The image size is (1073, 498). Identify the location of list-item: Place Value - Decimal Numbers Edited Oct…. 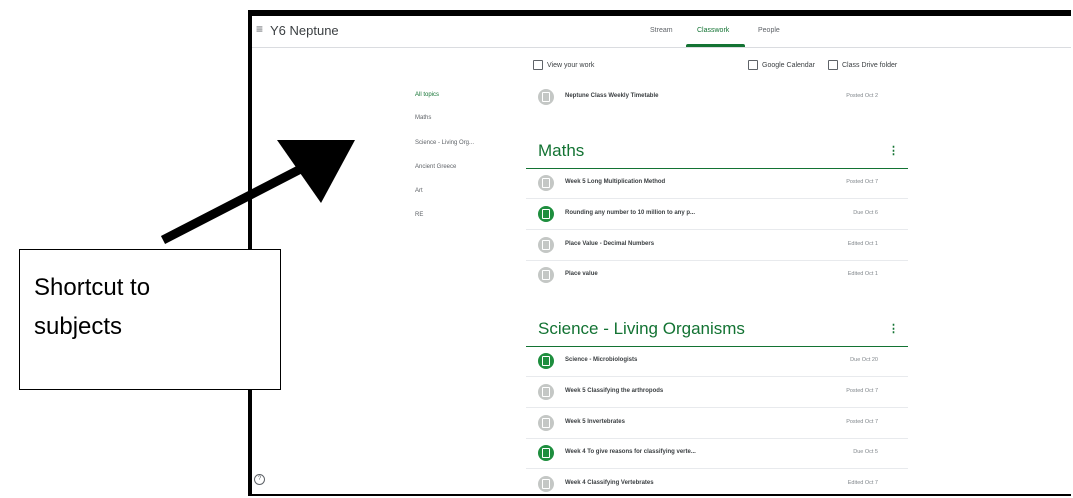
(717, 245).